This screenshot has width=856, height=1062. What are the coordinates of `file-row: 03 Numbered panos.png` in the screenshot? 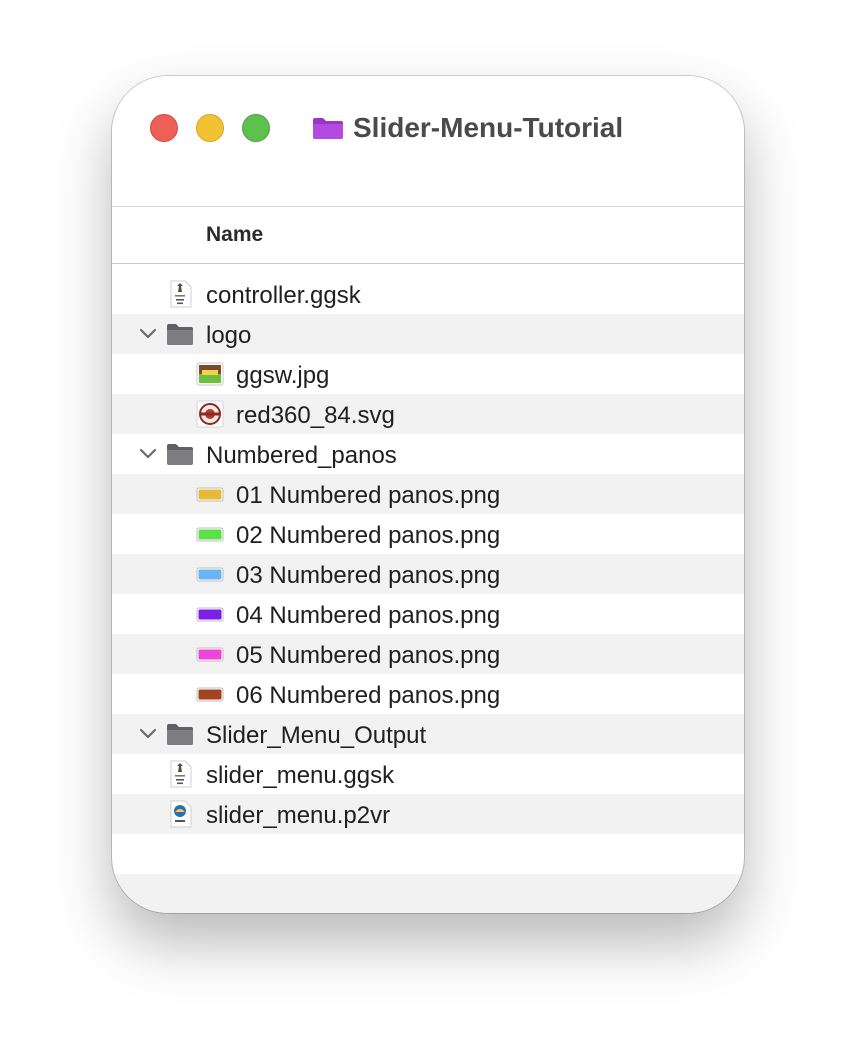 It's located at (428, 574).